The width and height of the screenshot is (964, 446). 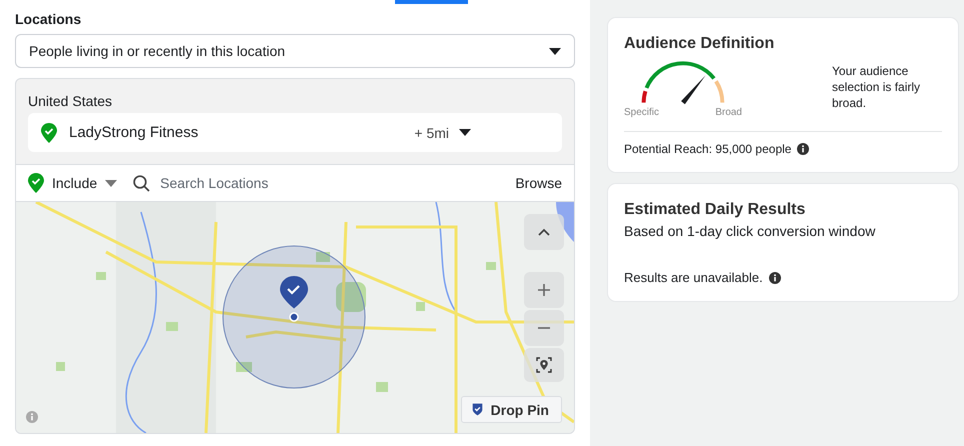 I want to click on location-name: LadyStrong Fitness, so click(x=134, y=132).